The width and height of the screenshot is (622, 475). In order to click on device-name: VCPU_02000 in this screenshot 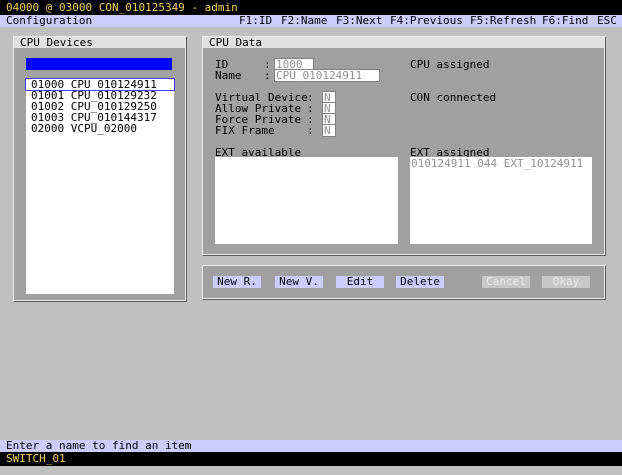, I will do `click(103, 128)`.